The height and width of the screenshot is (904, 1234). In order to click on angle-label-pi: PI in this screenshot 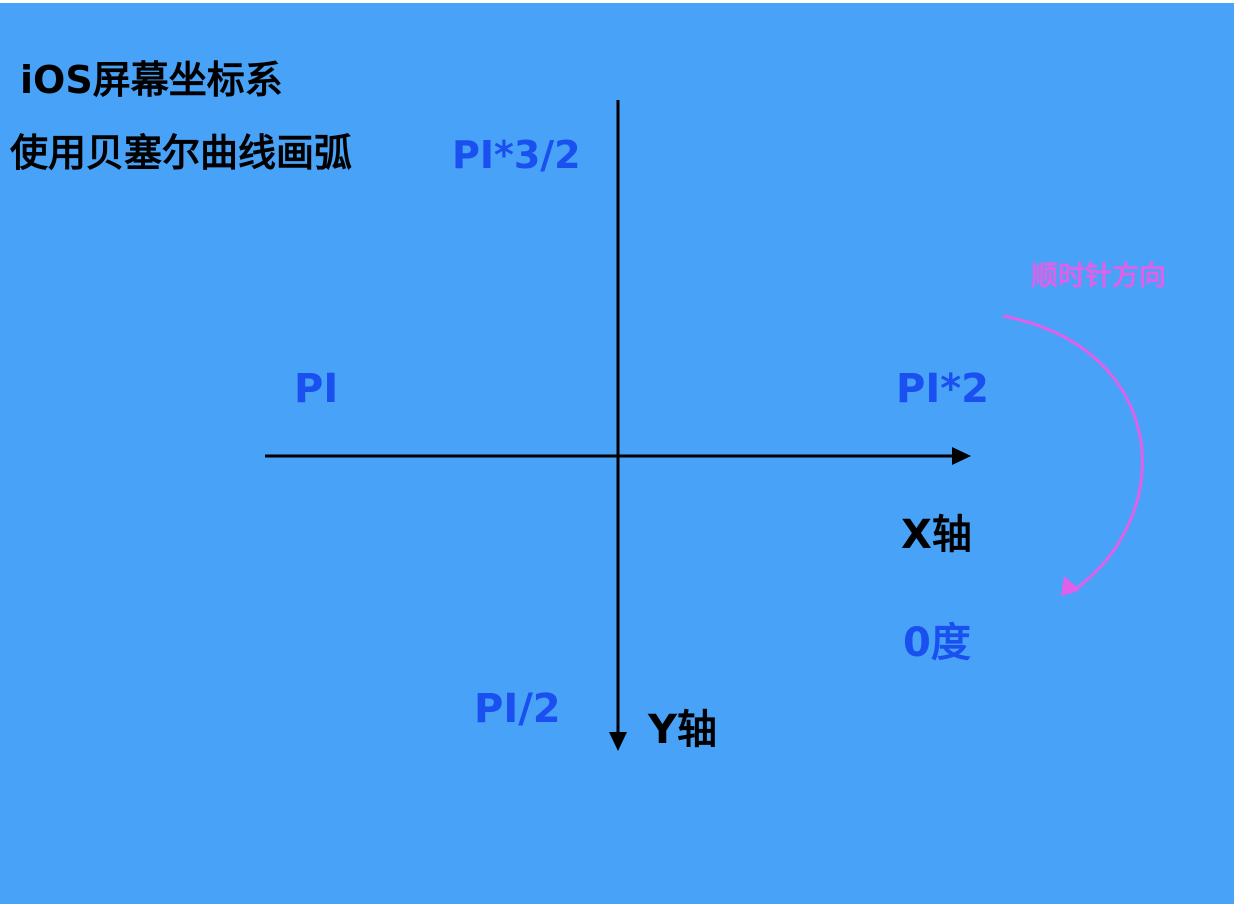, I will do `click(316, 389)`.